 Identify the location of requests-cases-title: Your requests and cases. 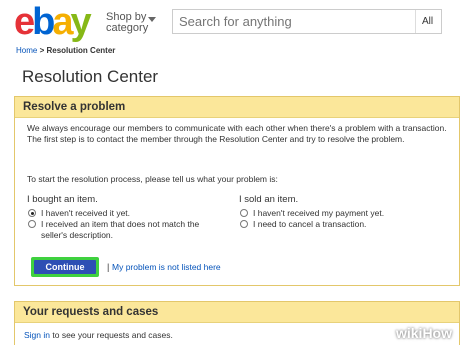
(237, 312).